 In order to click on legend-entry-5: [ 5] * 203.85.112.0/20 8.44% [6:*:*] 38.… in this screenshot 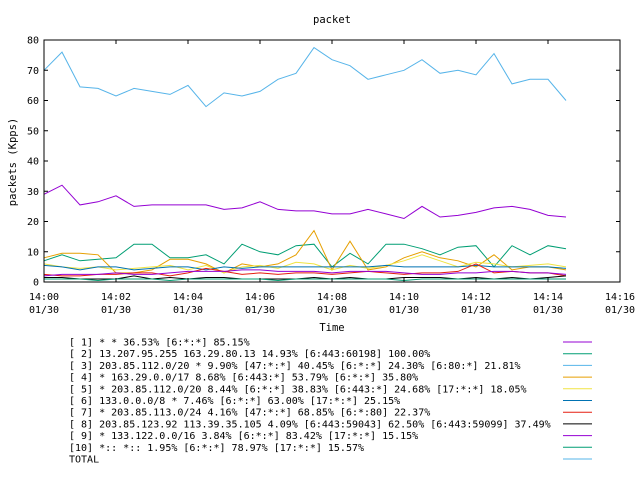, I will do `click(298, 389)`.